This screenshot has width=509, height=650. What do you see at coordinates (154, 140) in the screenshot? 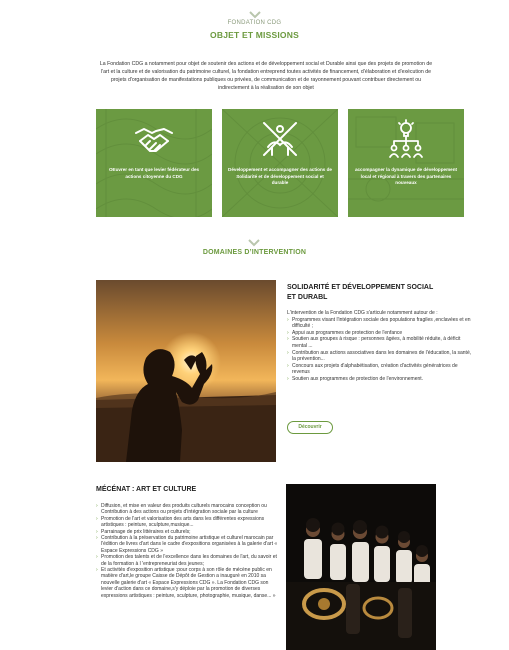
I see `handshake-icon` at bounding box center [154, 140].